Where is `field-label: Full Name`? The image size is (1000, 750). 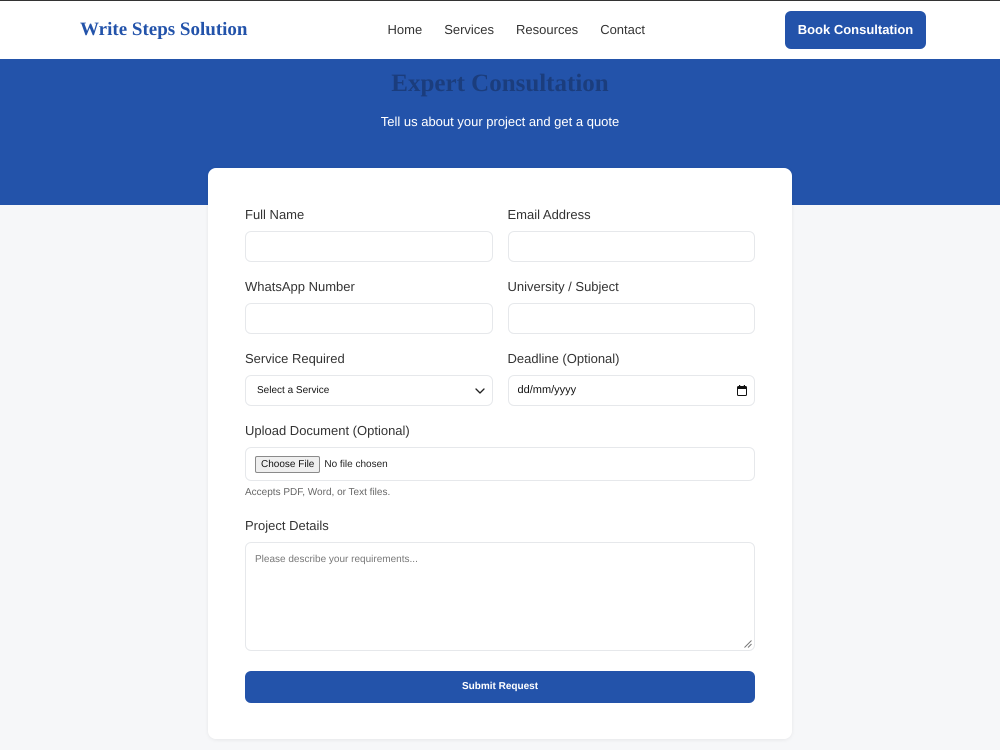
field-label: Full Name is located at coordinates (274, 215).